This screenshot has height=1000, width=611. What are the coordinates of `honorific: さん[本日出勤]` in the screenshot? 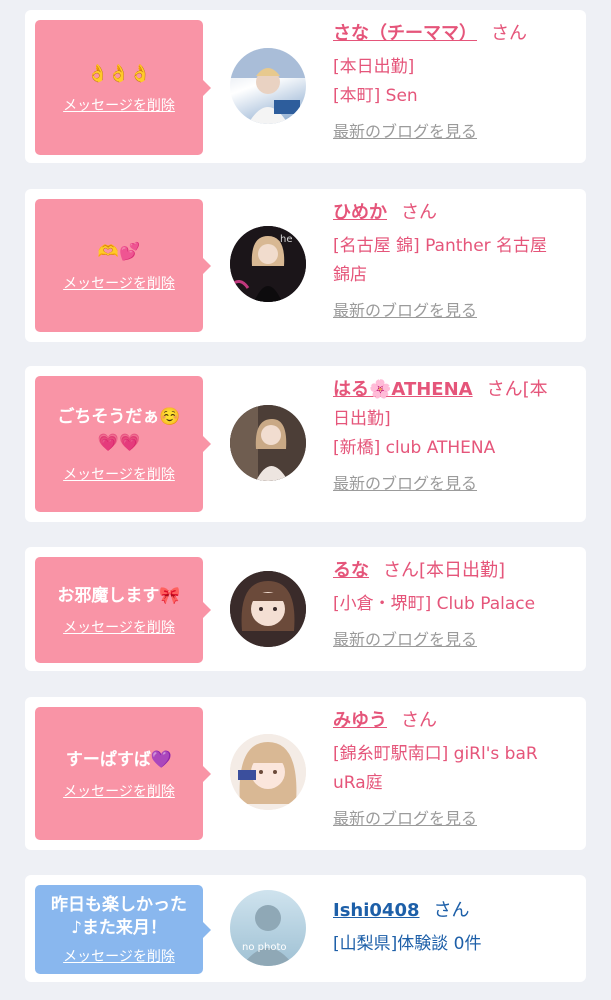 It's located at (444, 570).